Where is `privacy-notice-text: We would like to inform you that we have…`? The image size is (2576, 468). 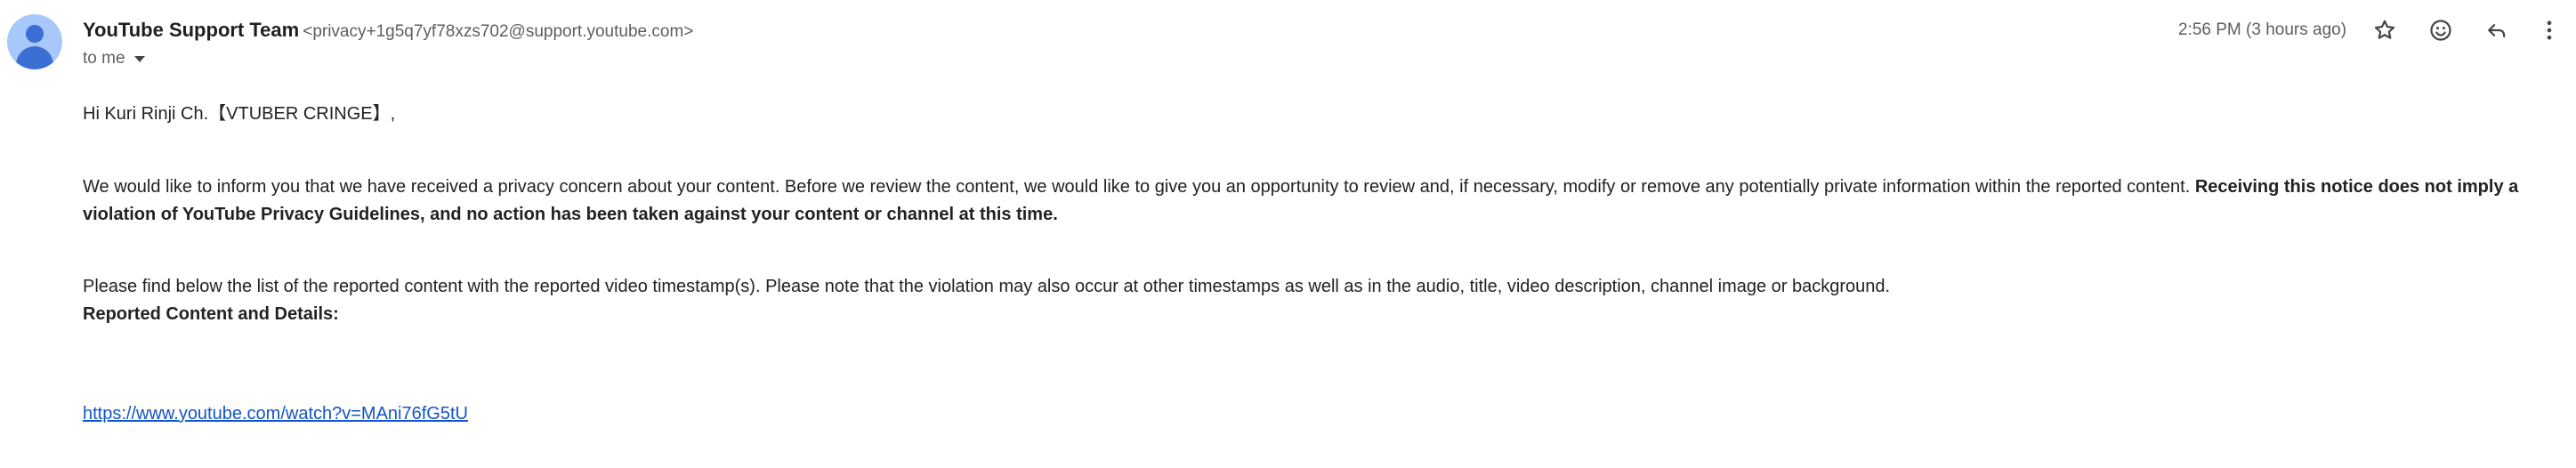
privacy-notice-text: We would like to inform you that we have… is located at coordinates (1139, 187).